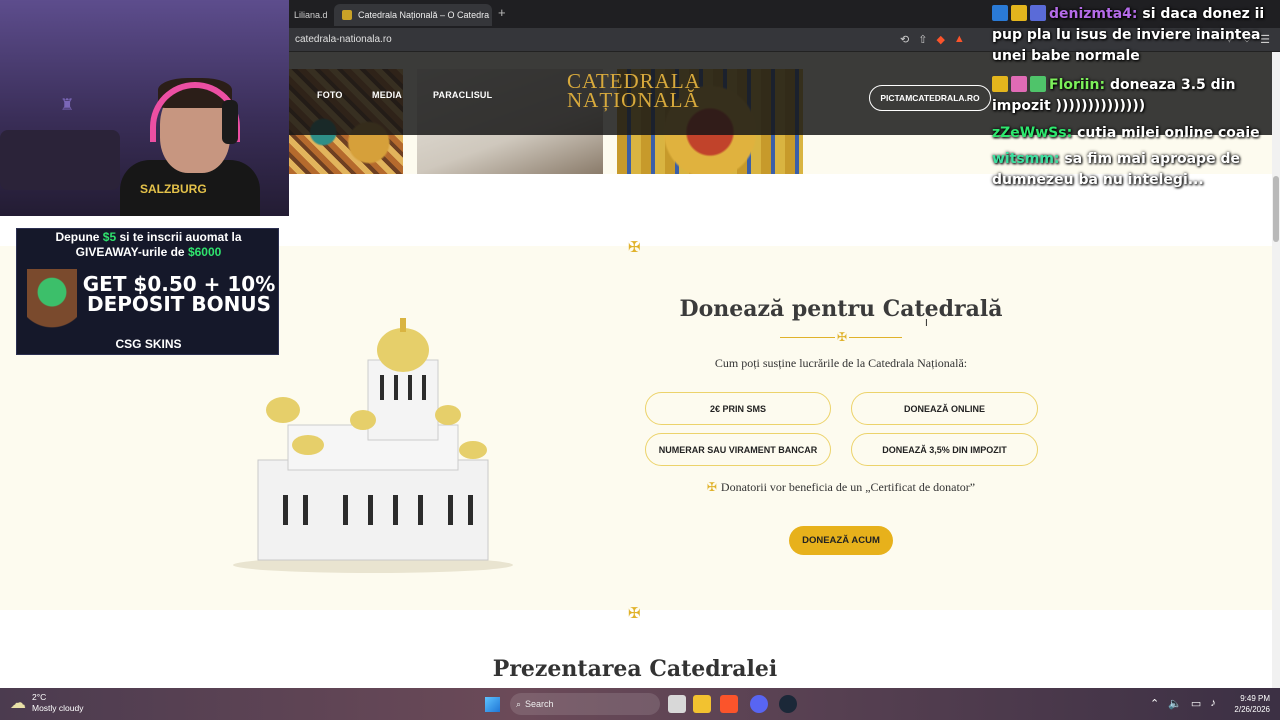 The height and width of the screenshot is (720, 1280). I want to click on translate-icon: ⟲, so click(904, 39).